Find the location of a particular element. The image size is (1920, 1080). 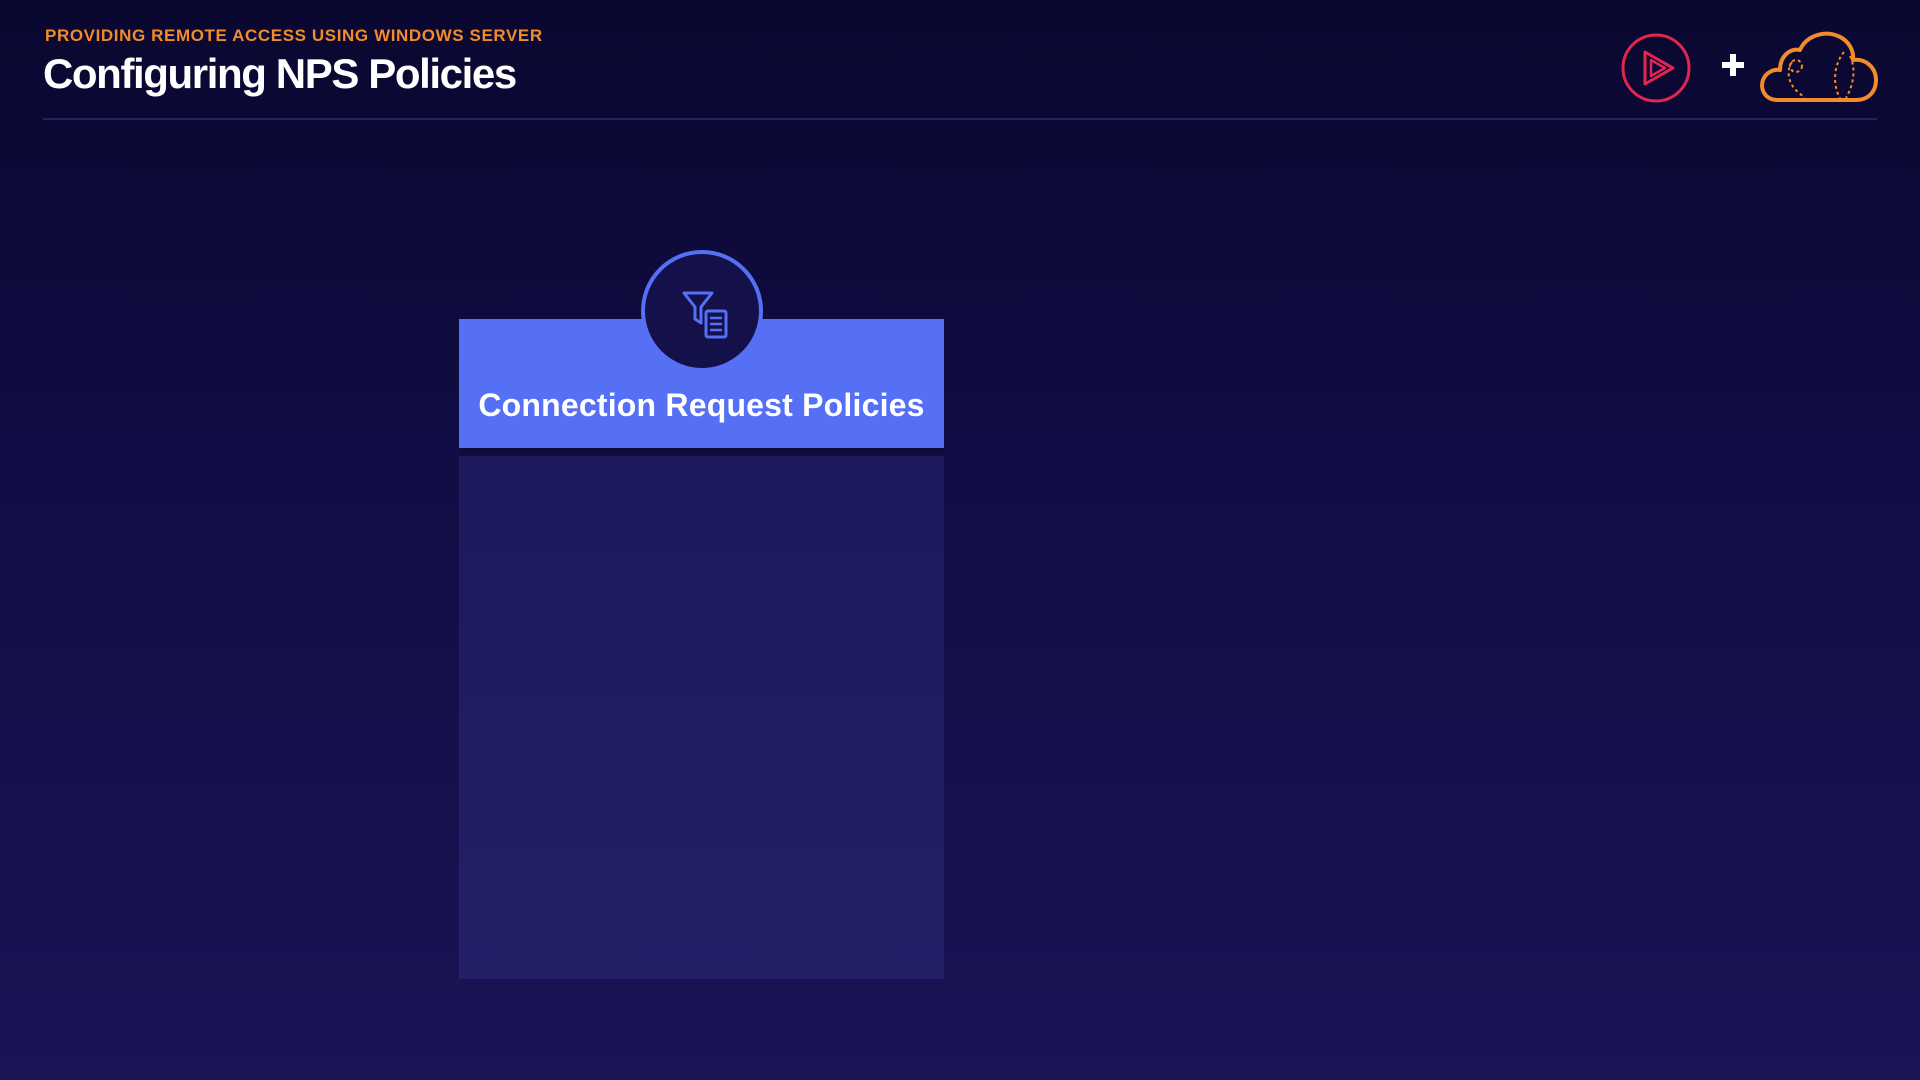

filter-document-icon is located at coordinates (705, 315).